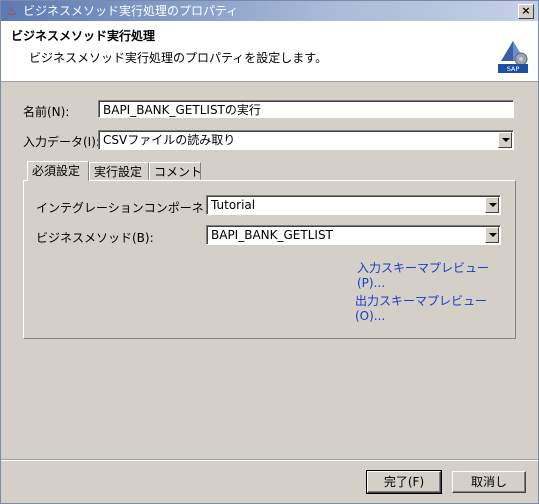 This screenshot has width=539, height=504. I want to click on footer-divider, so click(269, 460).